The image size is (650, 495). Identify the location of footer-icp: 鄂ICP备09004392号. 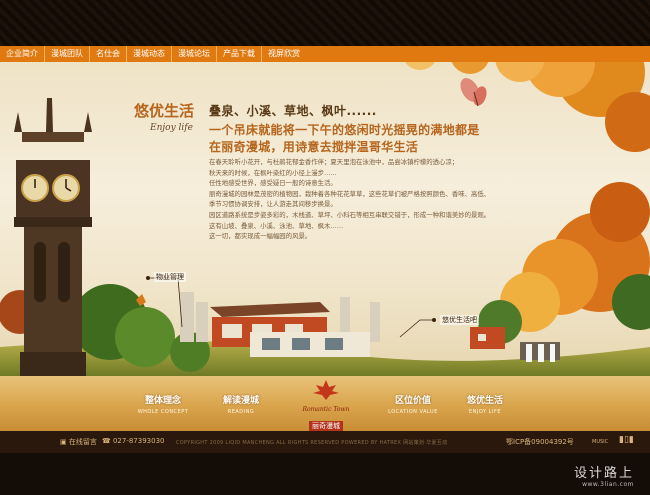
(540, 442).